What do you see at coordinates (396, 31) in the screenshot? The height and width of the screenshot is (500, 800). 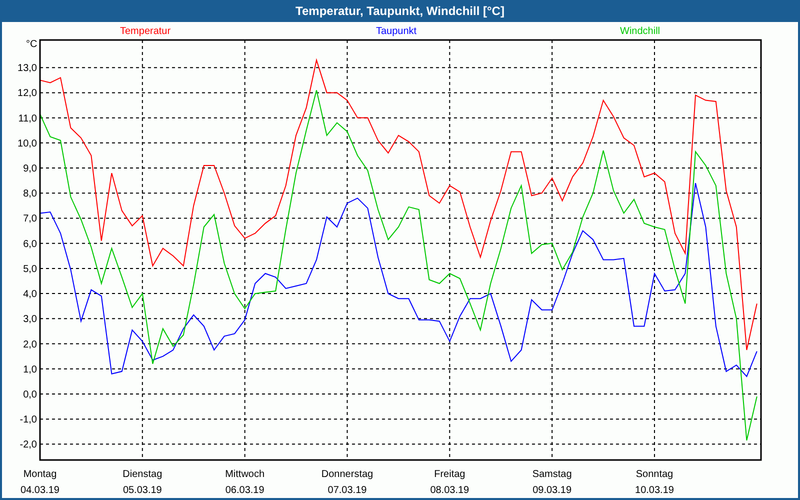 I see `legend-label: Taupunkt` at bounding box center [396, 31].